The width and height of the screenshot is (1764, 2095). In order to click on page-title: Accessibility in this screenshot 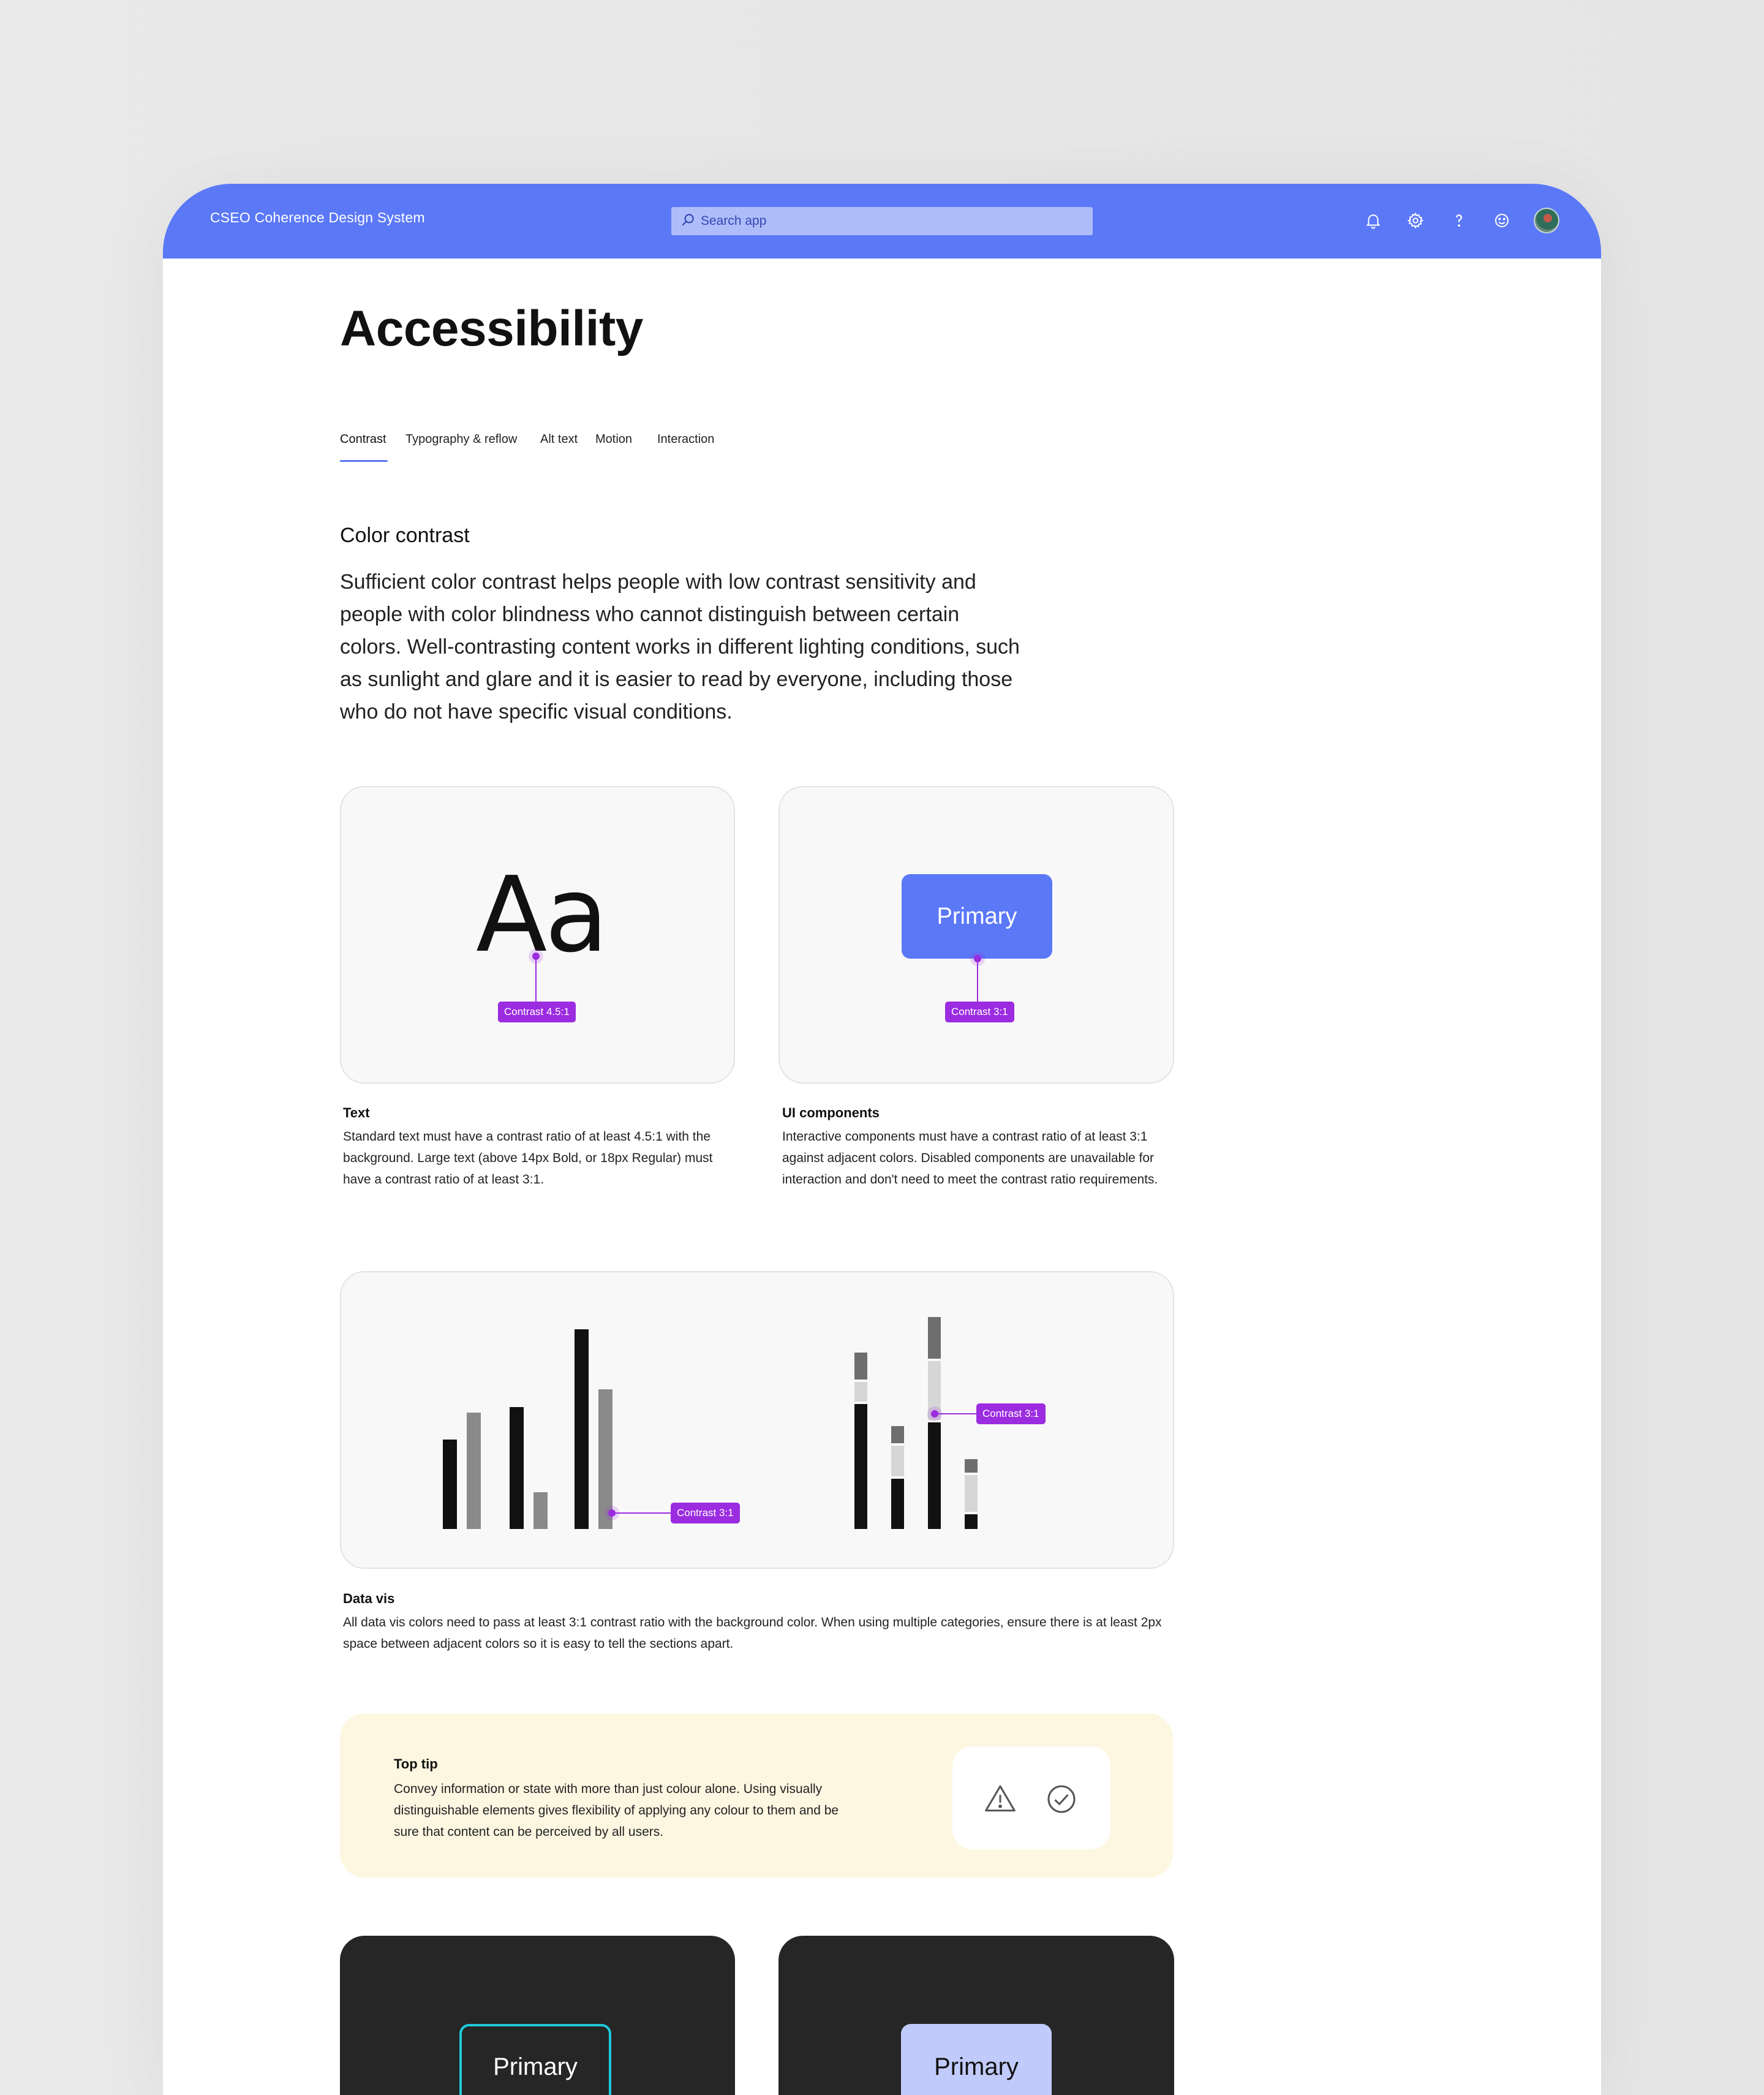, I will do `click(492, 329)`.